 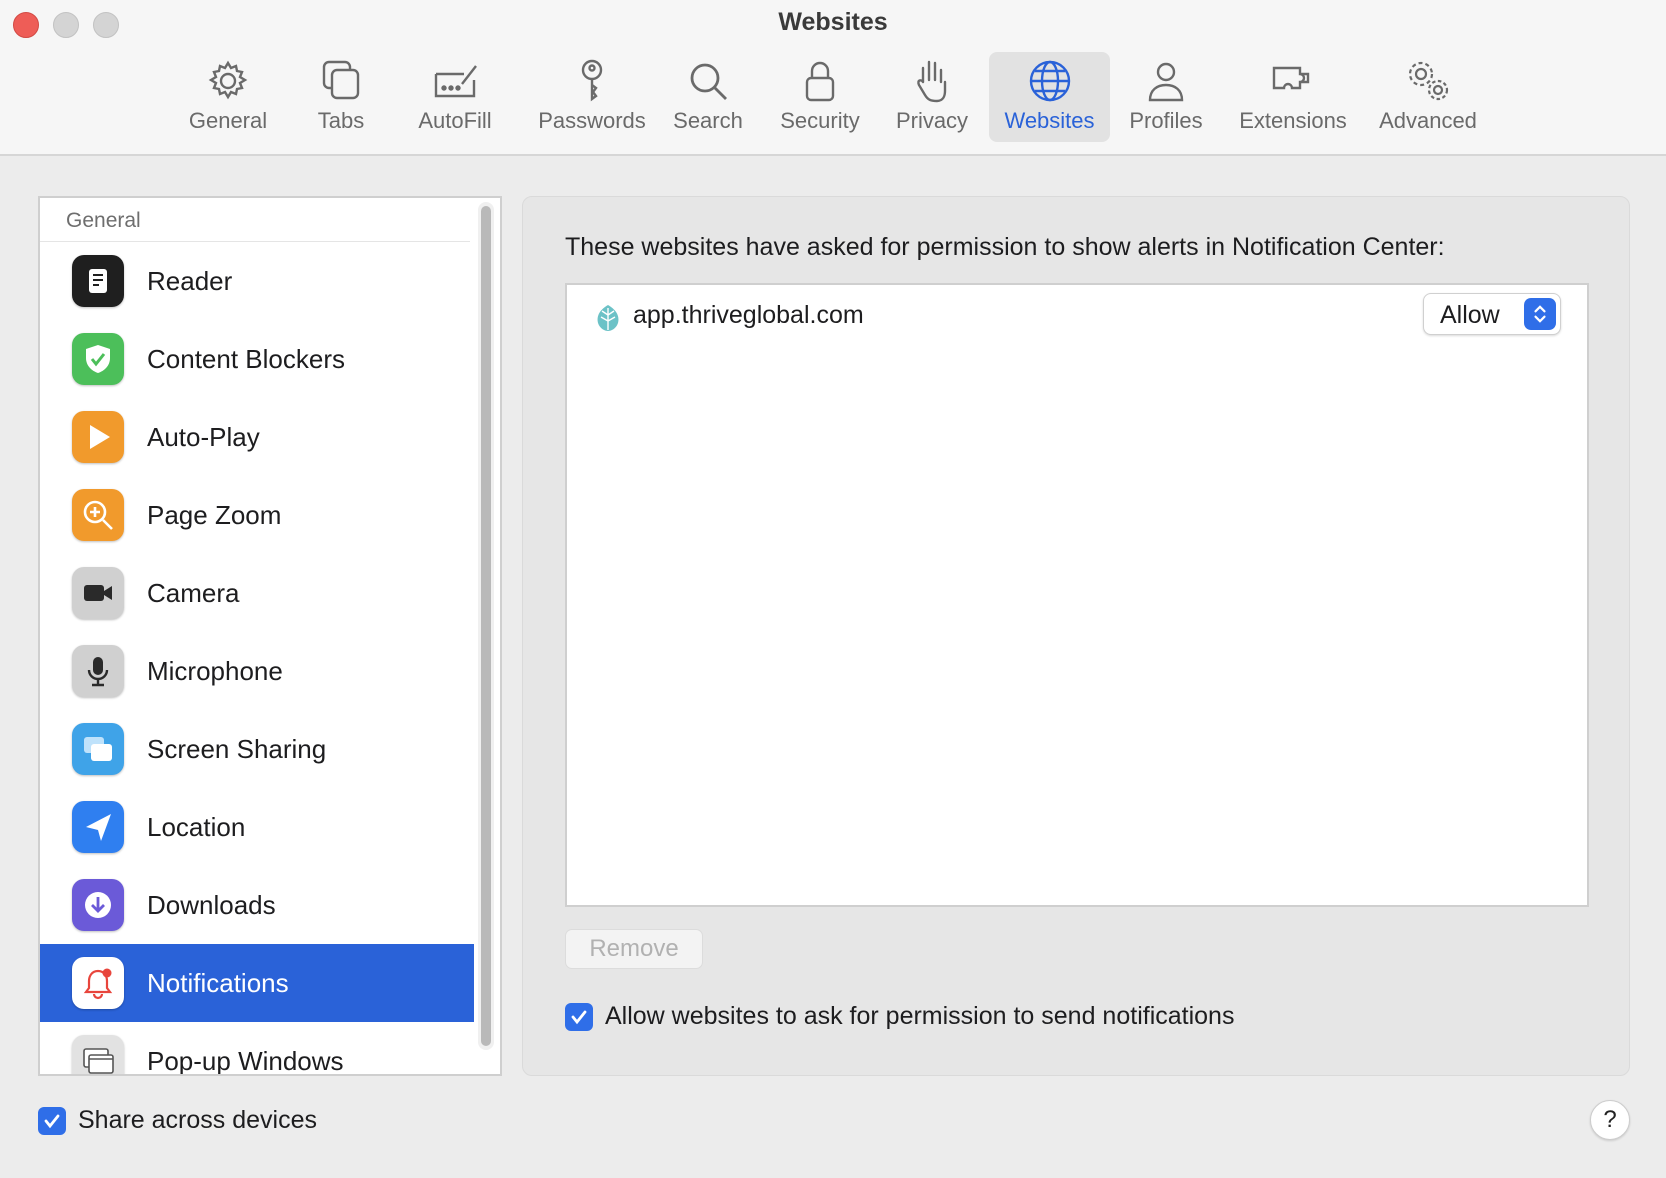 I want to click on zoom-icon, so click(x=98, y=515).